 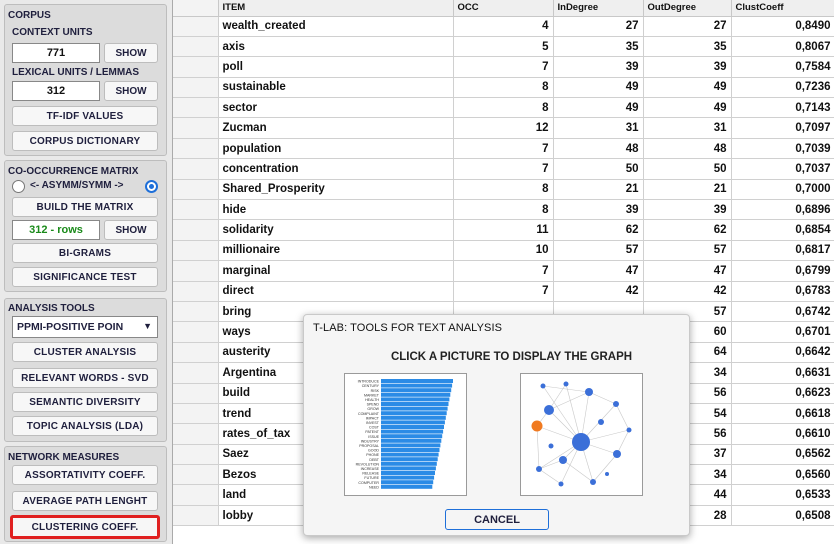 What do you see at coordinates (503, 88) in the screenshot?
I see `table-row: sustainable 8 49 49 0,7236` at bounding box center [503, 88].